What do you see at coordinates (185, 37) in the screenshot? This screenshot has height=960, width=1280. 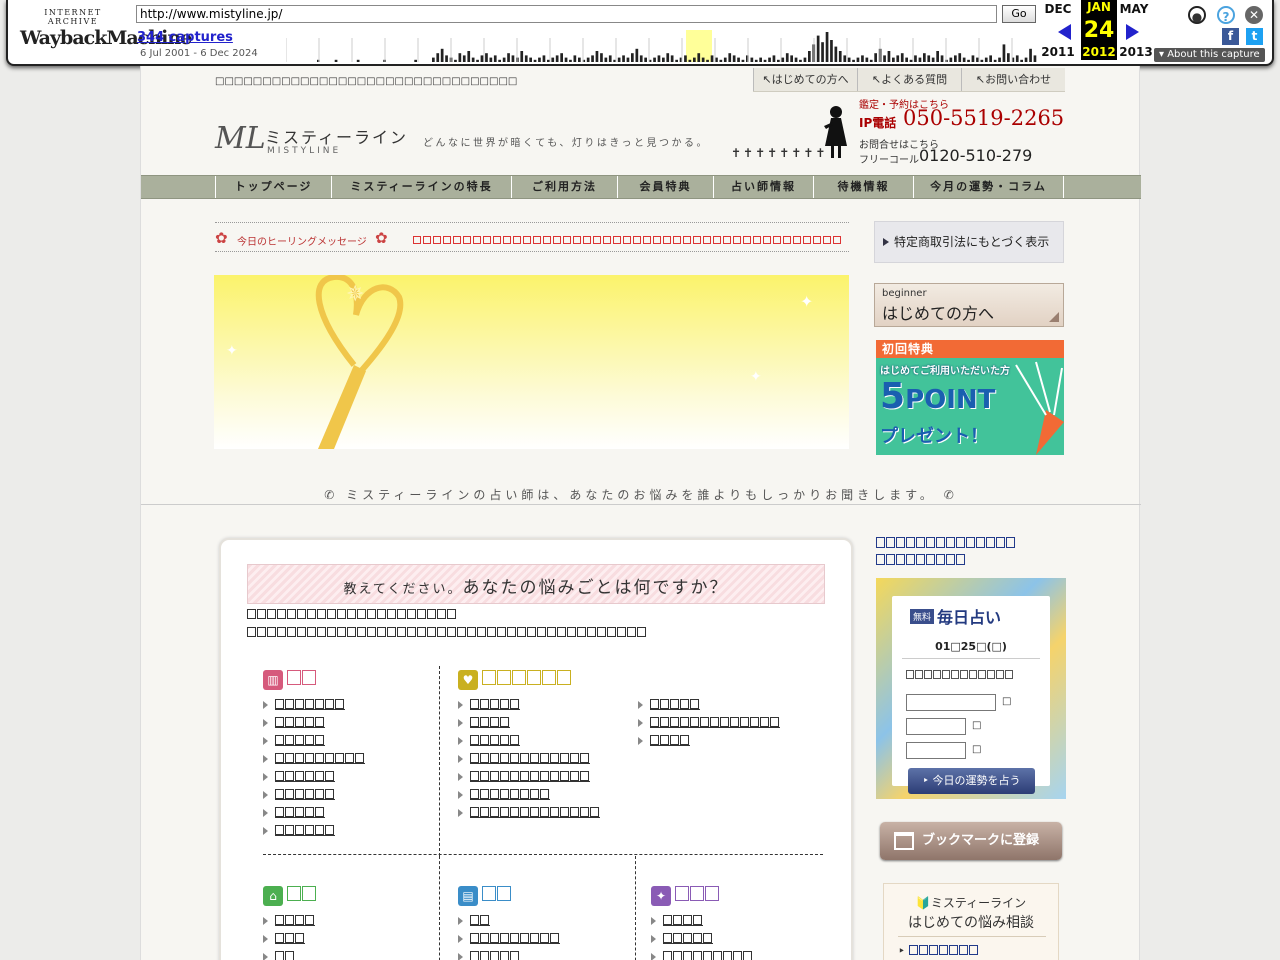 I see `wayback-captures-link: 344 captures` at bounding box center [185, 37].